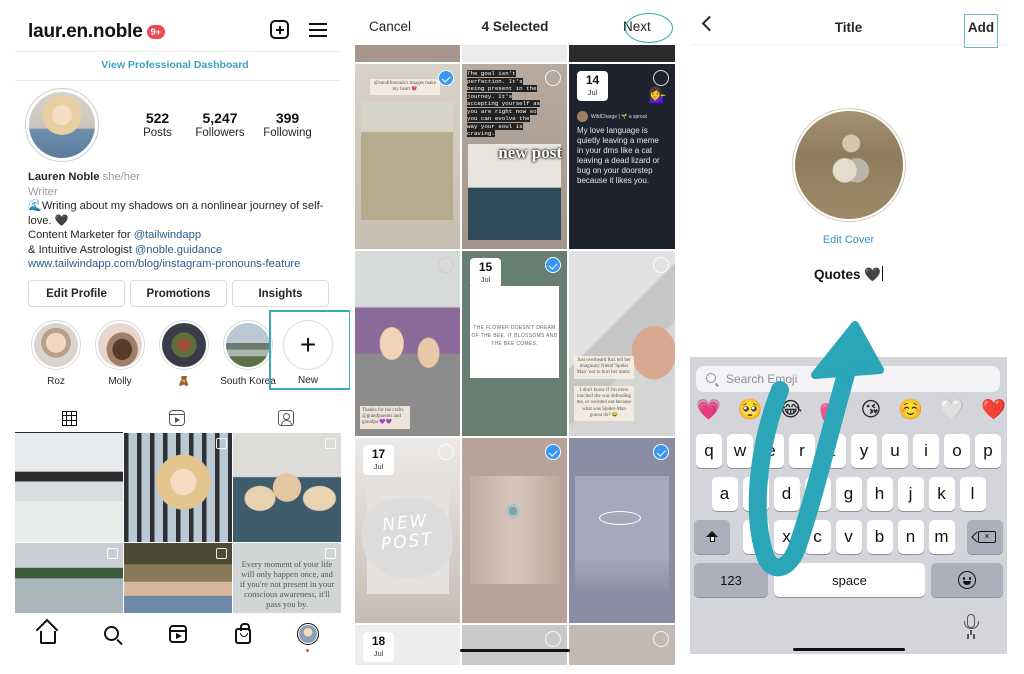  Describe the element at coordinates (709, 451) in the screenshot. I see `key: q` at that location.